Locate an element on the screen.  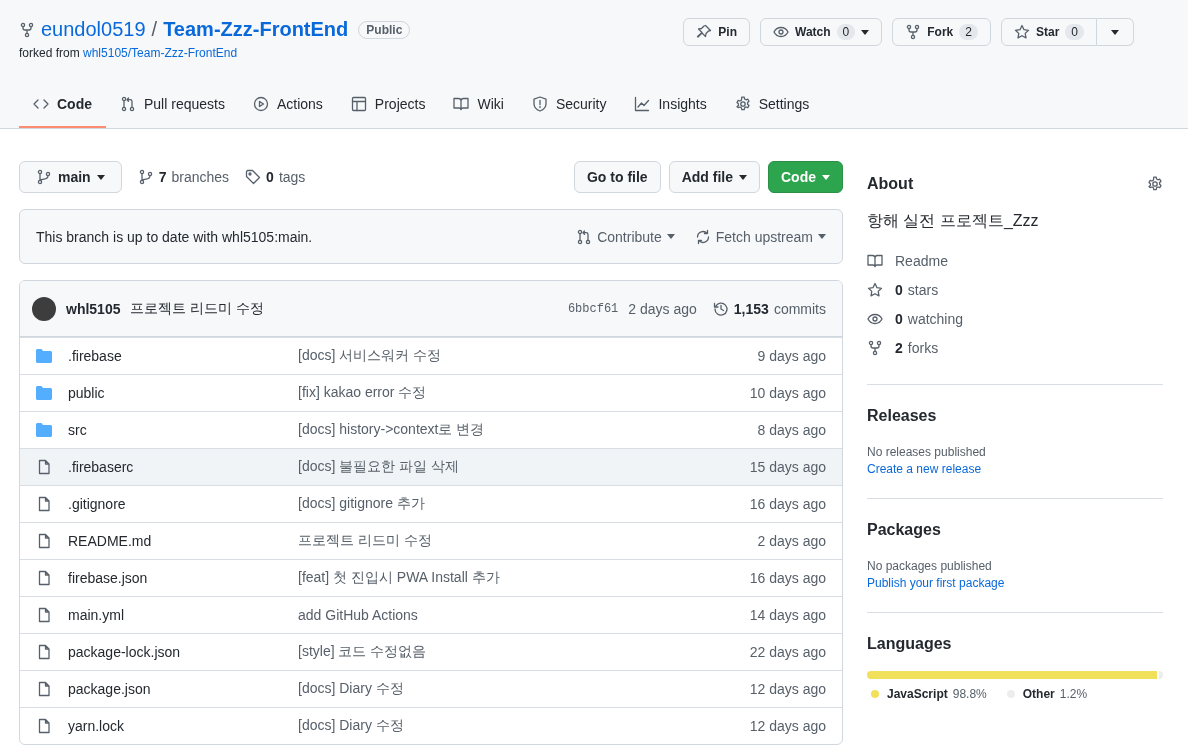
tag-icon is located at coordinates (253, 177).